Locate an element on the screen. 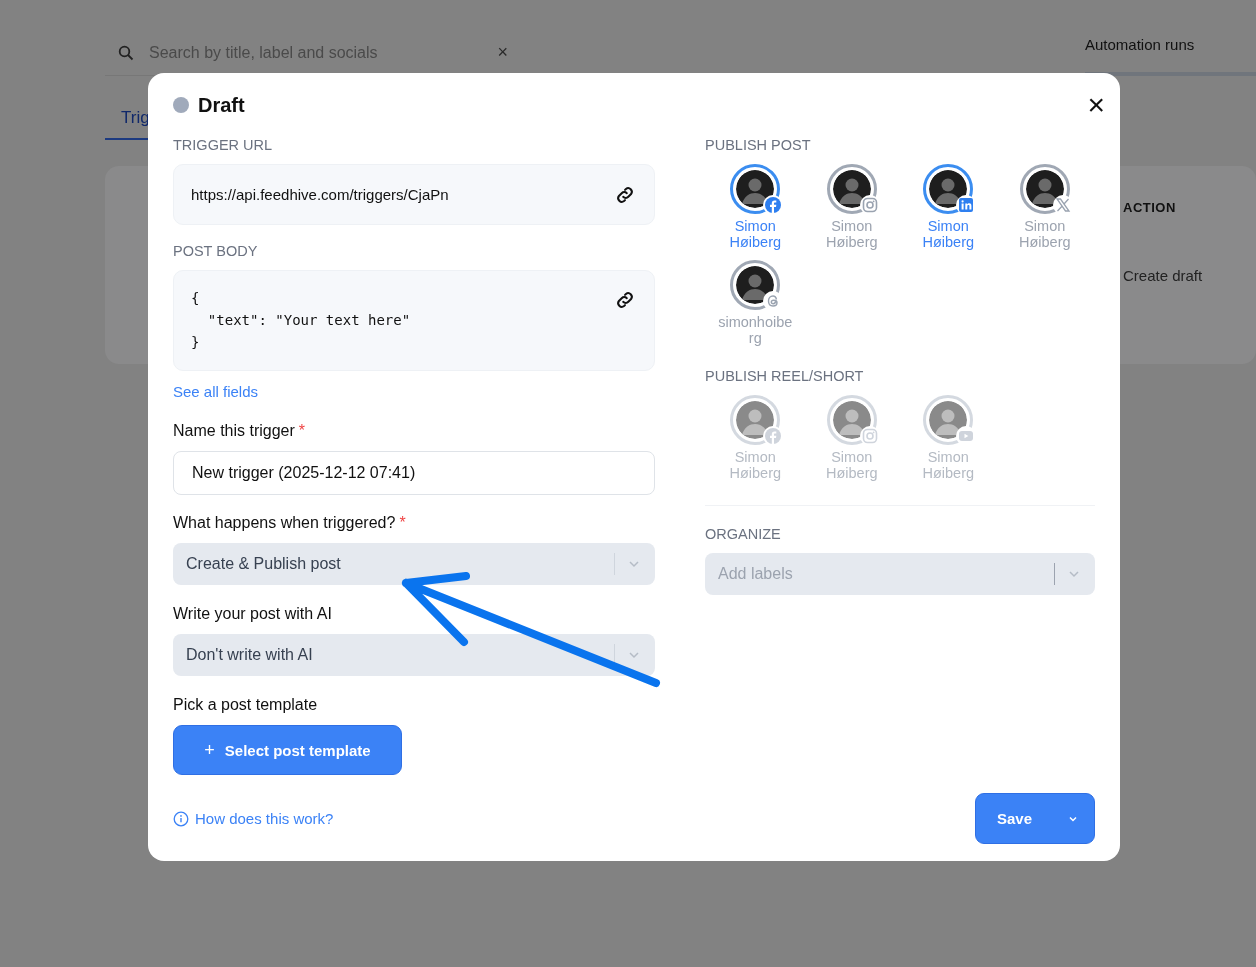 The width and height of the screenshot is (1256, 967). see-all-fields-link: See all fields is located at coordinates (414, 391).